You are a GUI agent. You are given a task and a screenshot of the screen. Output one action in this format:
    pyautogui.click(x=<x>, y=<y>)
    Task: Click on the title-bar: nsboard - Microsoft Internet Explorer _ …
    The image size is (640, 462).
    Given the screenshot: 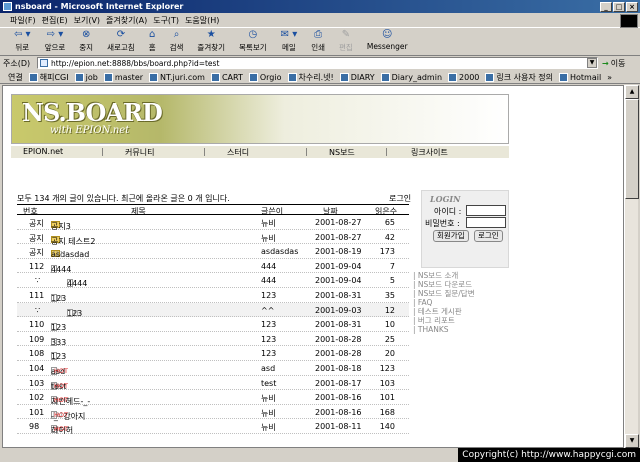 What is the action you would take?
    pyautogui.click(x=320, y=6)
    